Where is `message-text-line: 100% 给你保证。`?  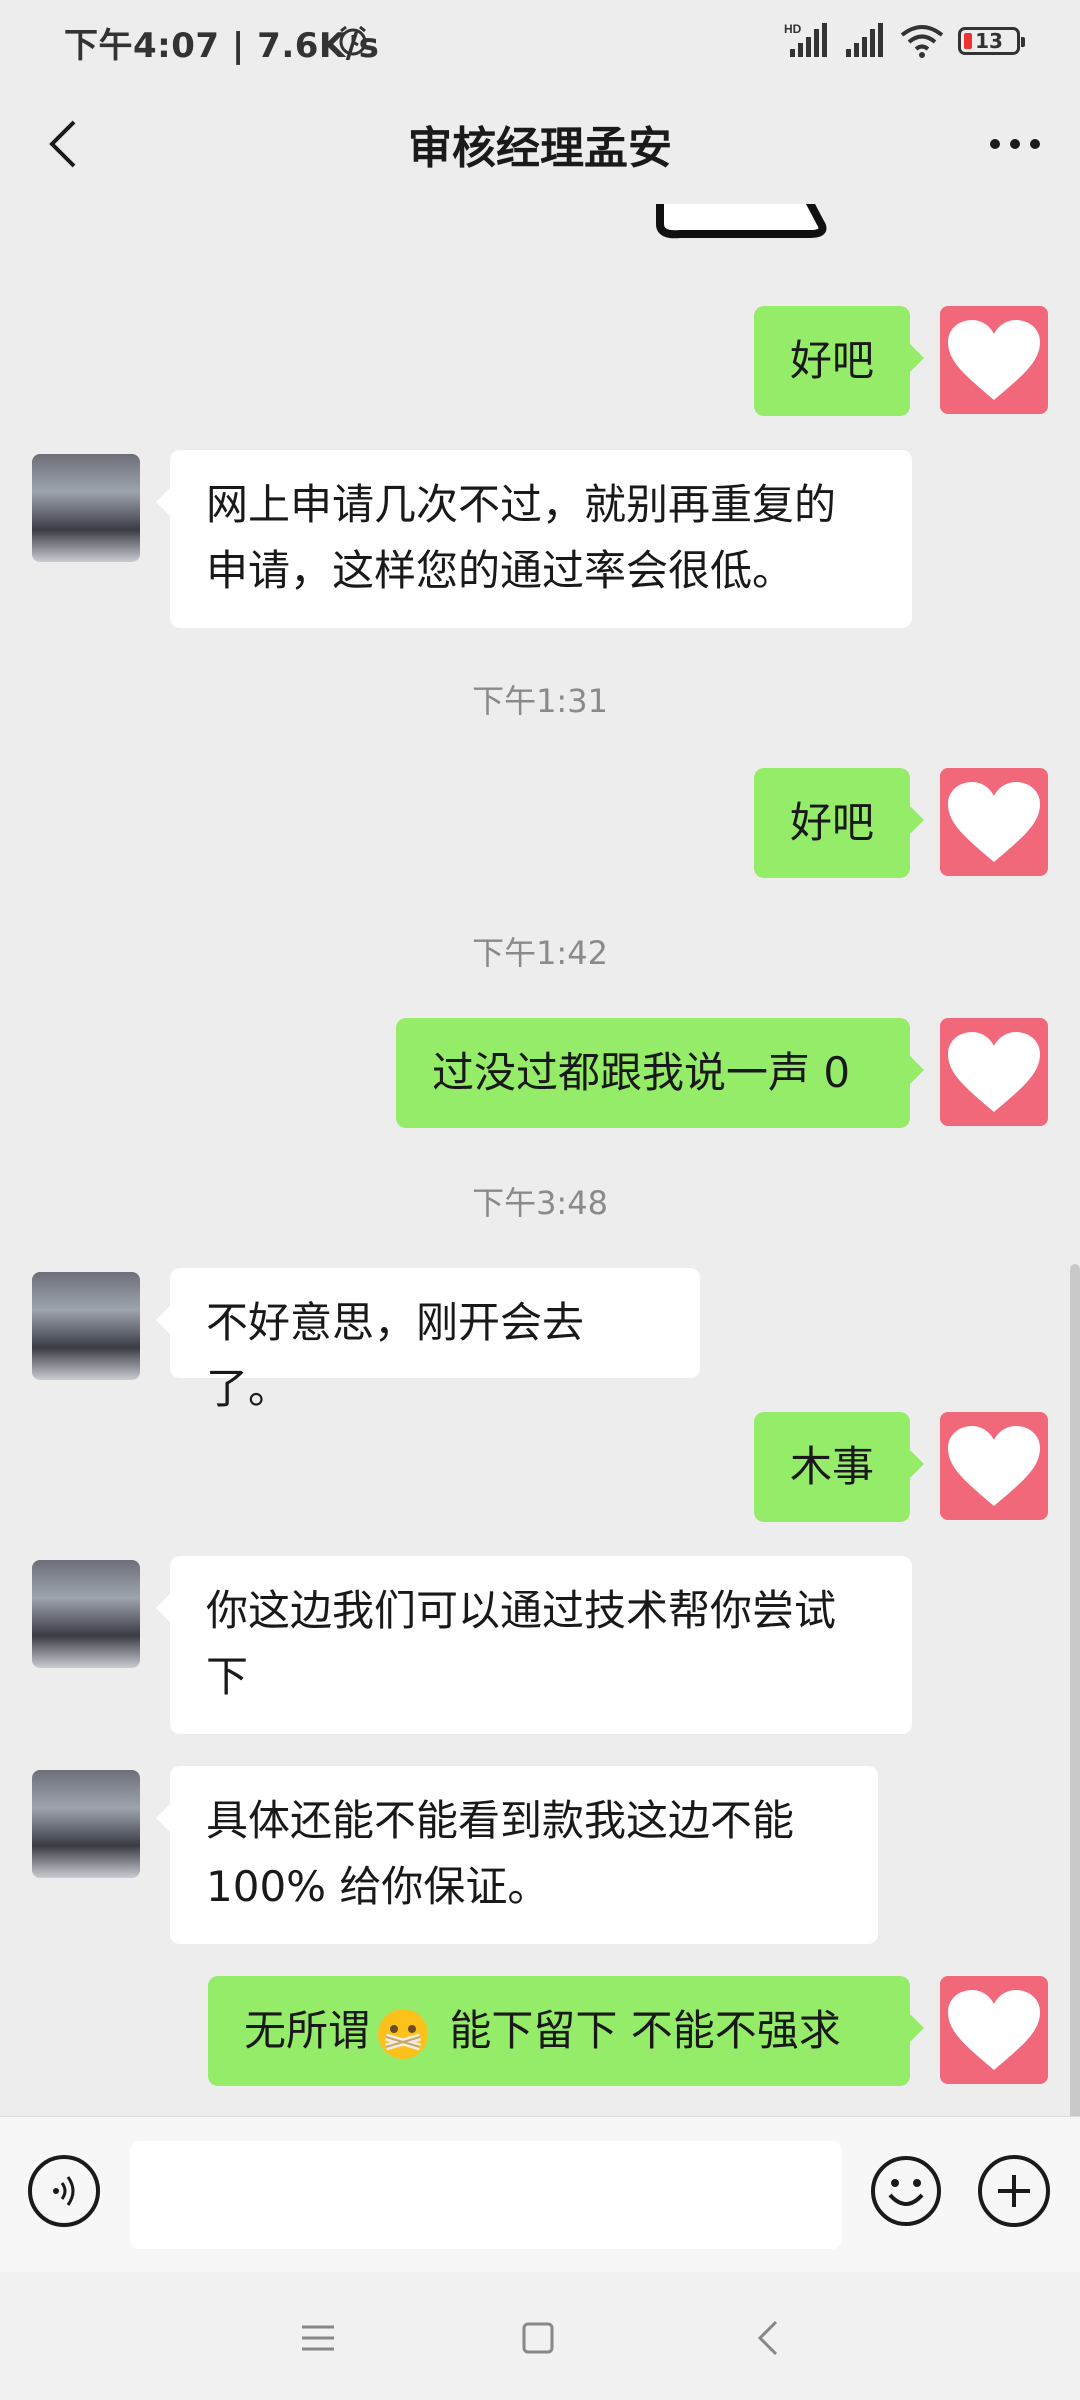
message-text-line: 100% 给你保证。 is located at coordinates (378, 1886).